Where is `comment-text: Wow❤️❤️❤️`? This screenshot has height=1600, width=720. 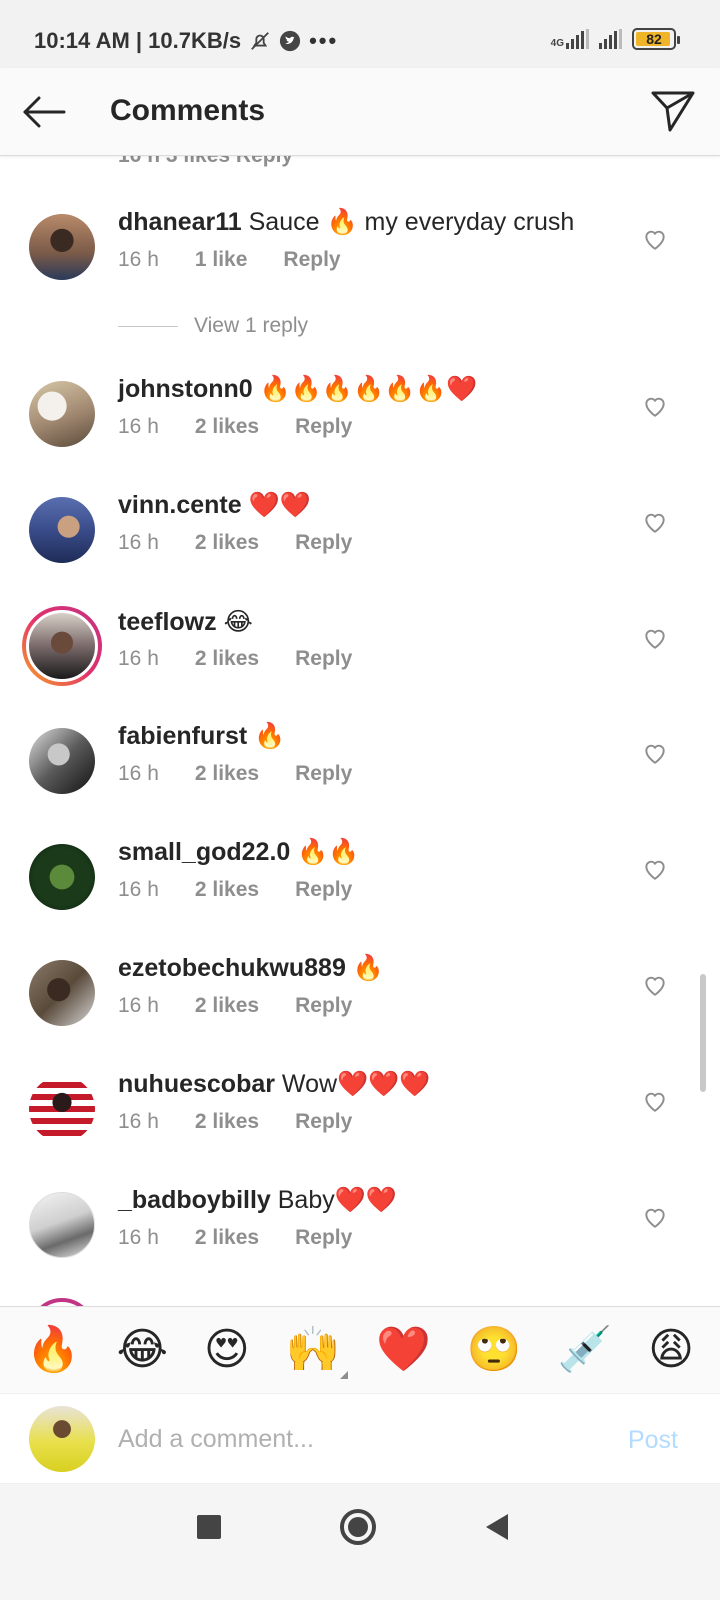 comment-text: Wow❤️❤️❤️ is located at coordinates (352, 1084).